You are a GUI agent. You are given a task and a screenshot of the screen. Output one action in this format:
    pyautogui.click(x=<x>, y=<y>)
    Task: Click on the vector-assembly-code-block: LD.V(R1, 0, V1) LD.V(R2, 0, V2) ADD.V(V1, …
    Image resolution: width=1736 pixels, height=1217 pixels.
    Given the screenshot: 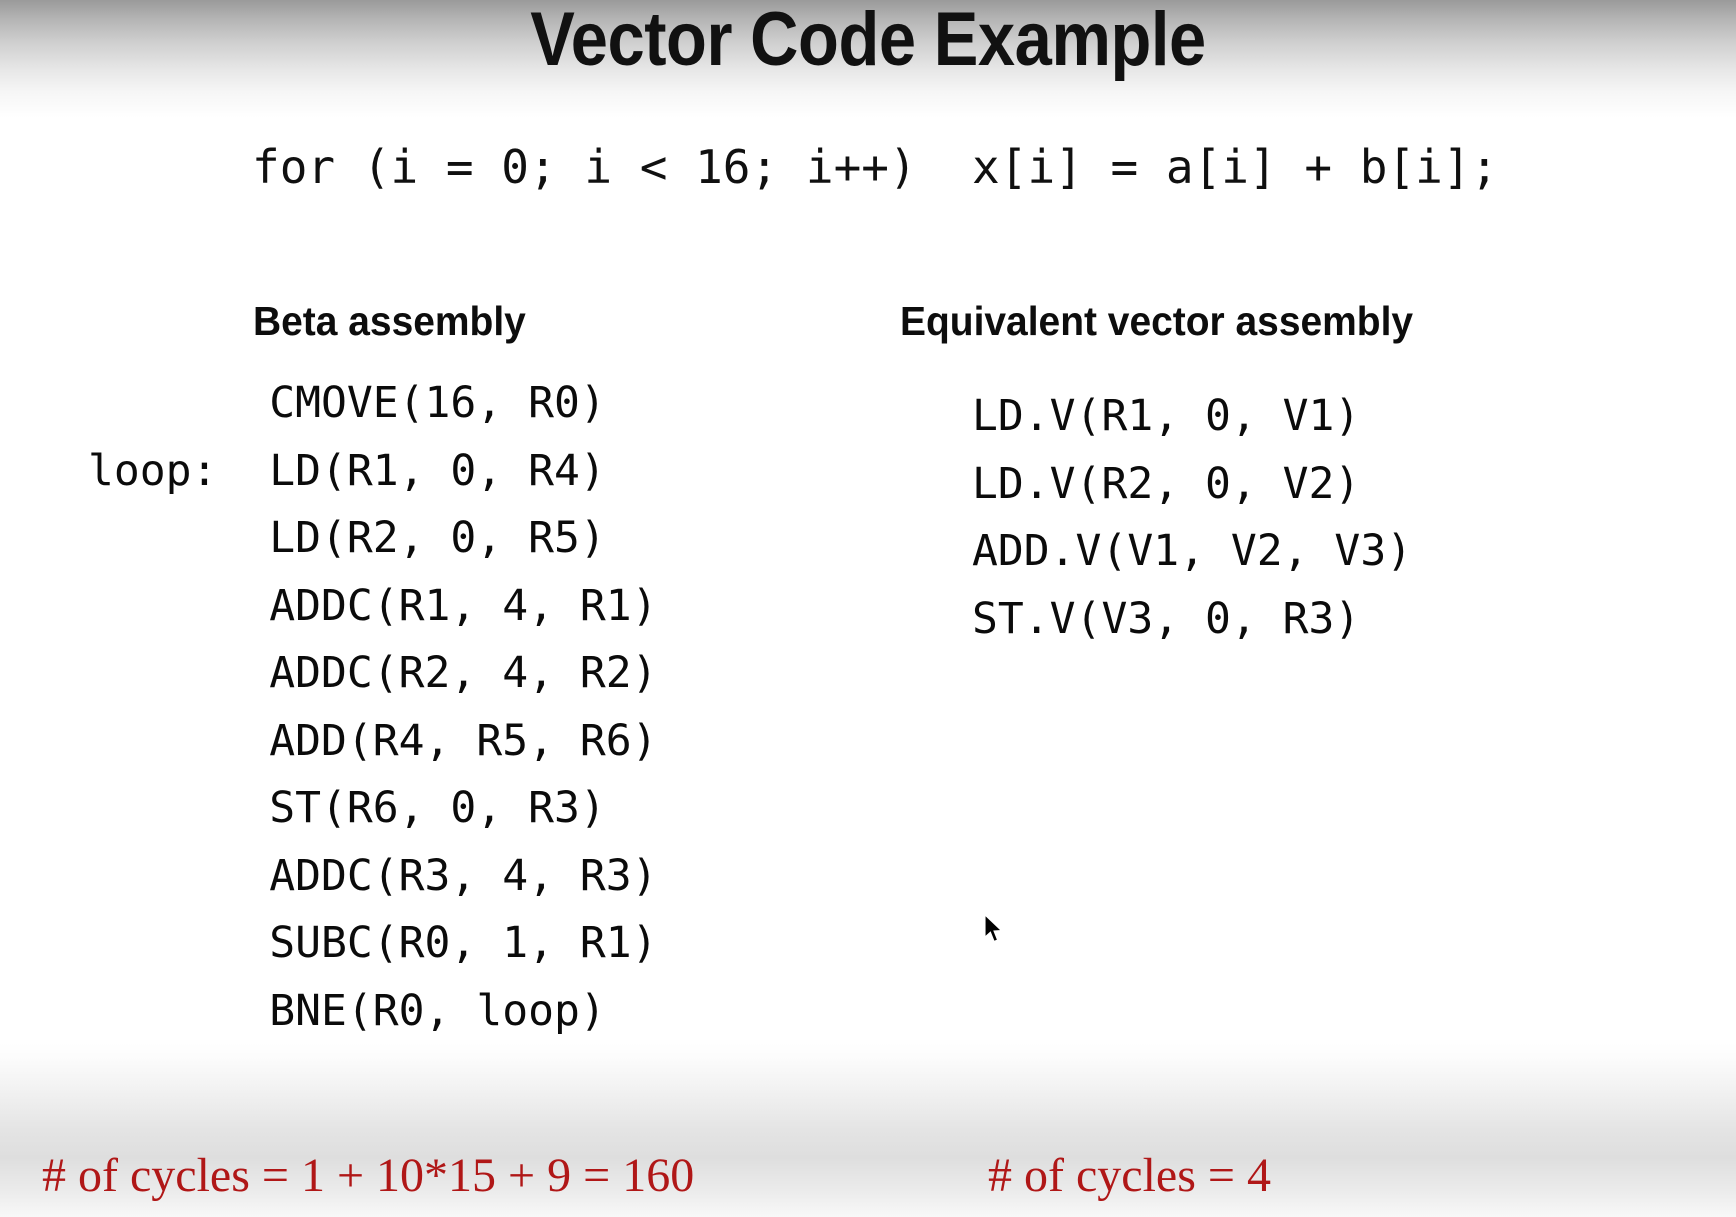 What is the action you would take?
    pyautogui.click(x=1192, y=518)
    